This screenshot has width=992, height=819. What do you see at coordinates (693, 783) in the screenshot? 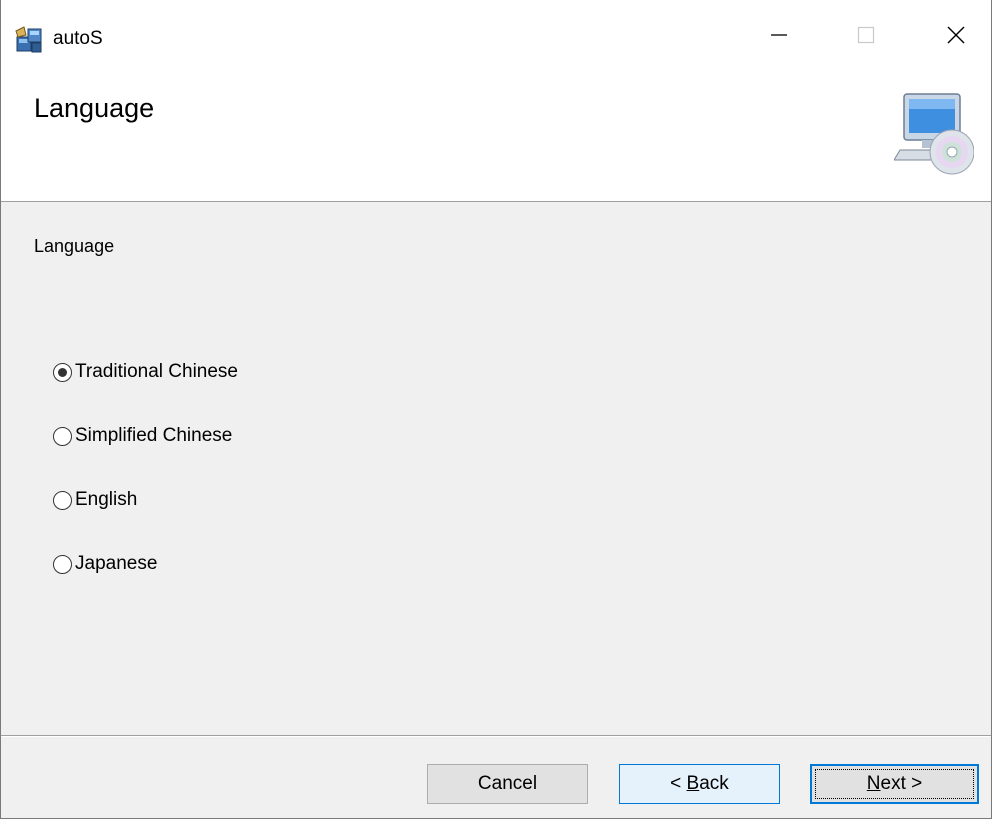
I see `back-mnemonic: B` at bounding box center [693, 783].